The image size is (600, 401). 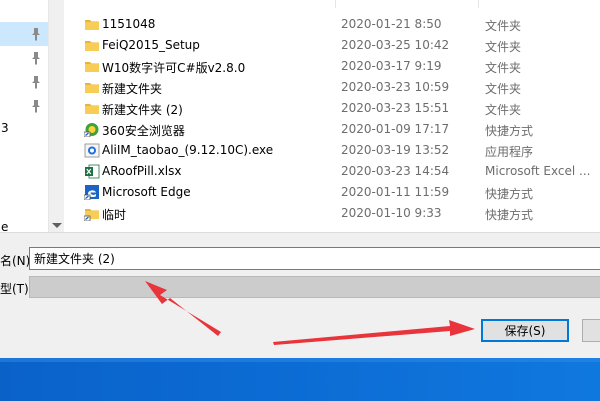 I want to click on nav-item-quick-access-selected, so click(x=24, y=34).